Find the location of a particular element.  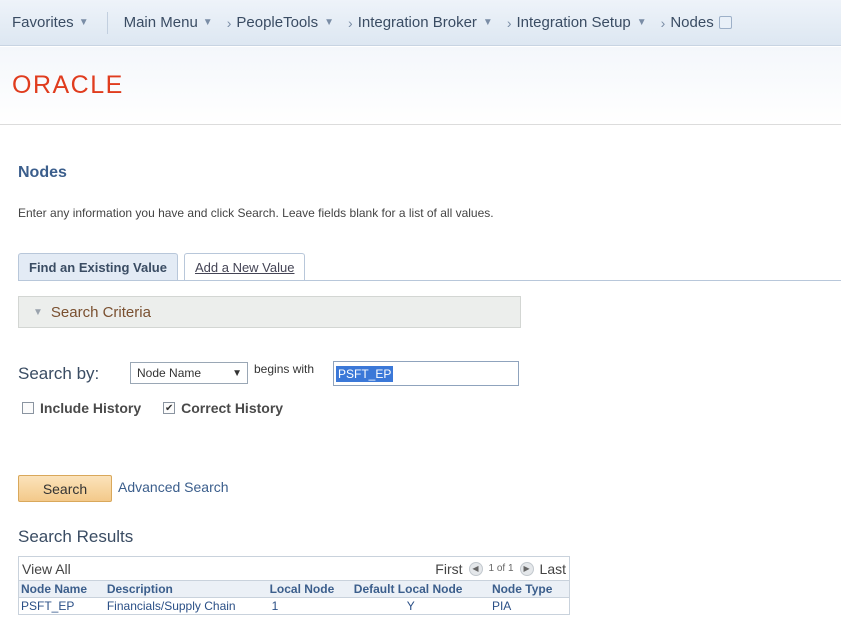

search-criteria-toggle: ▼ Search Criteria is located at coordinates (269, 312).